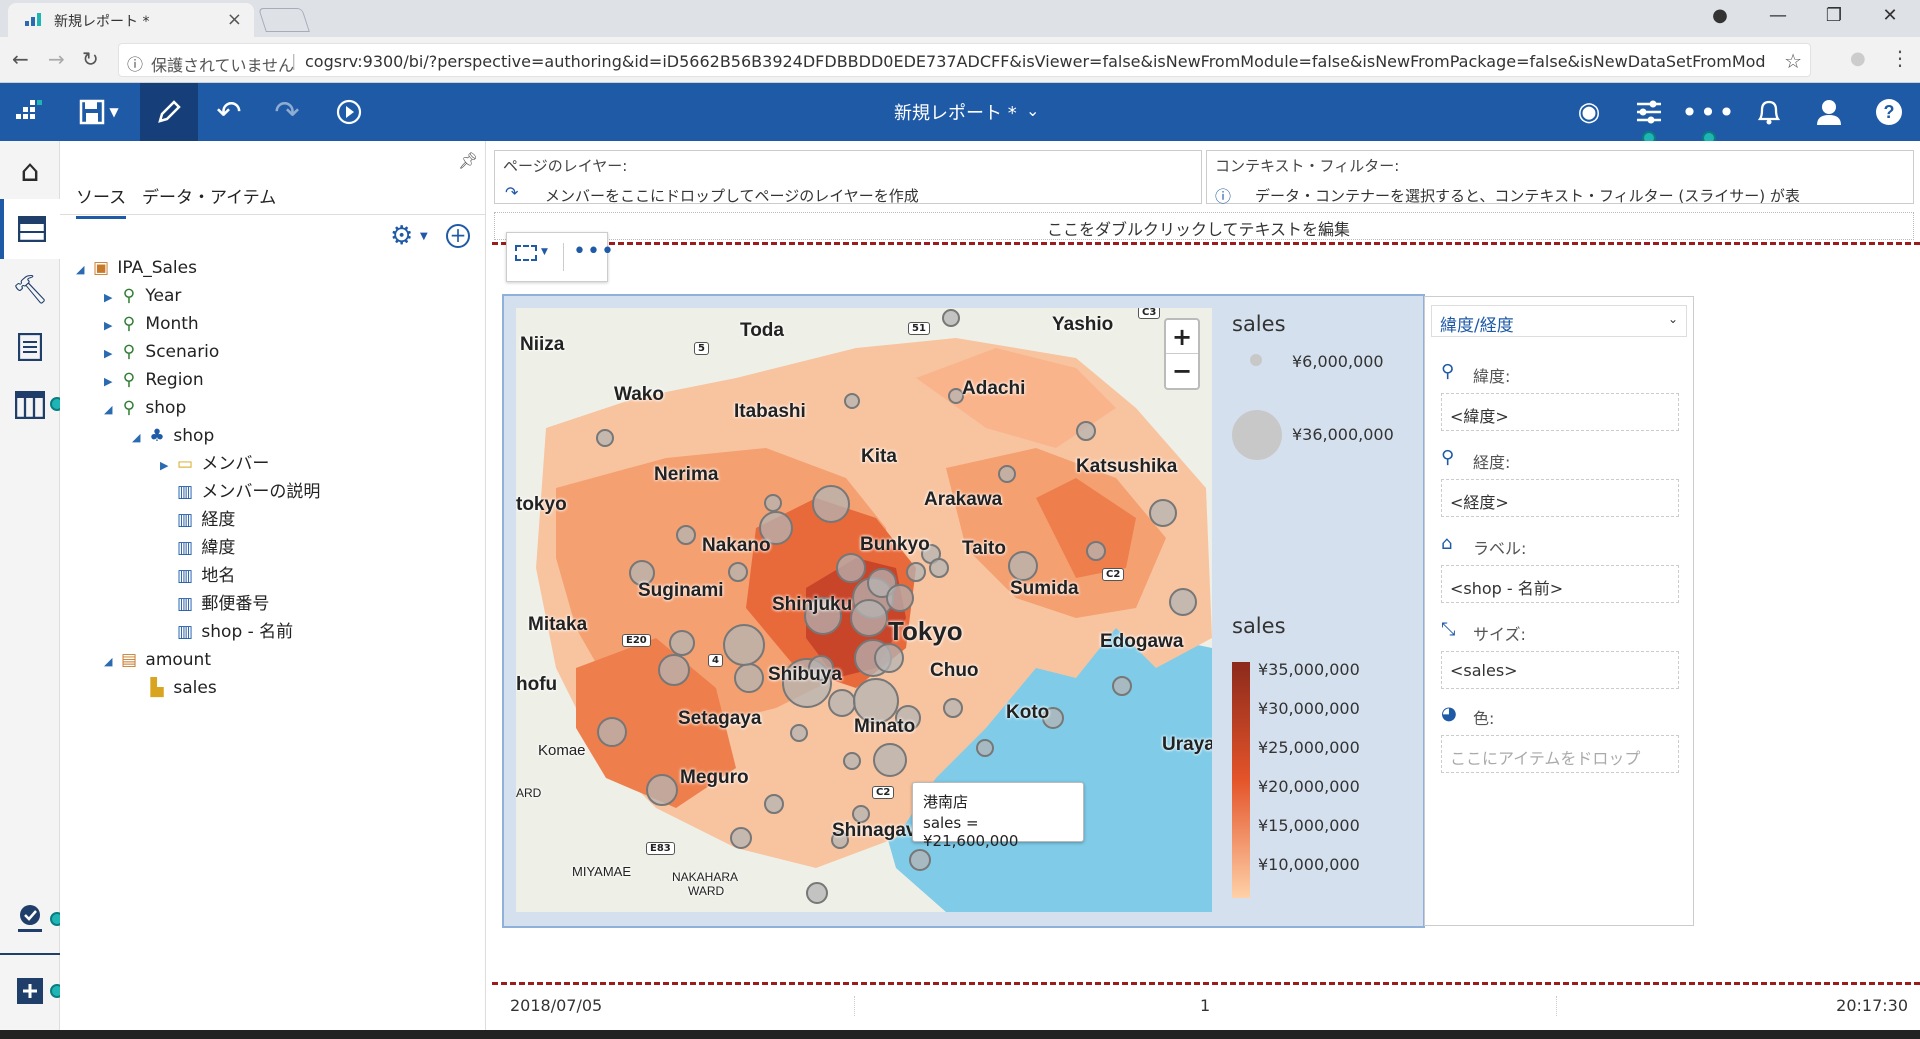 The width and height of the screenshot is (1920, 1039). Describe the element at coordinates (1241, 780) in the screenshot. I see `color-legend-gradient` at that location.